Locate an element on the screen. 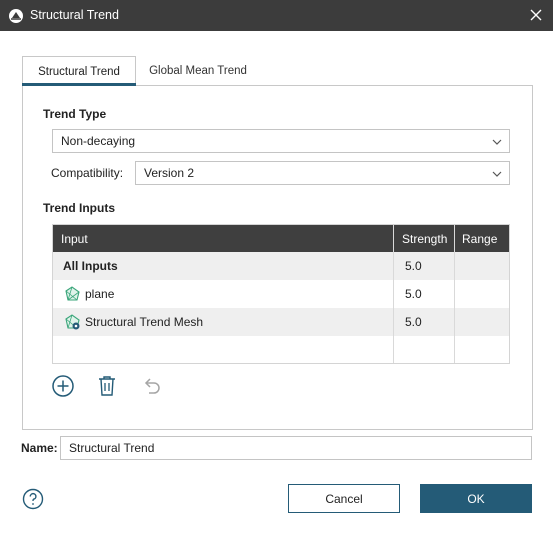  input-cell: All Inputs is located at coordinates (90, 266).